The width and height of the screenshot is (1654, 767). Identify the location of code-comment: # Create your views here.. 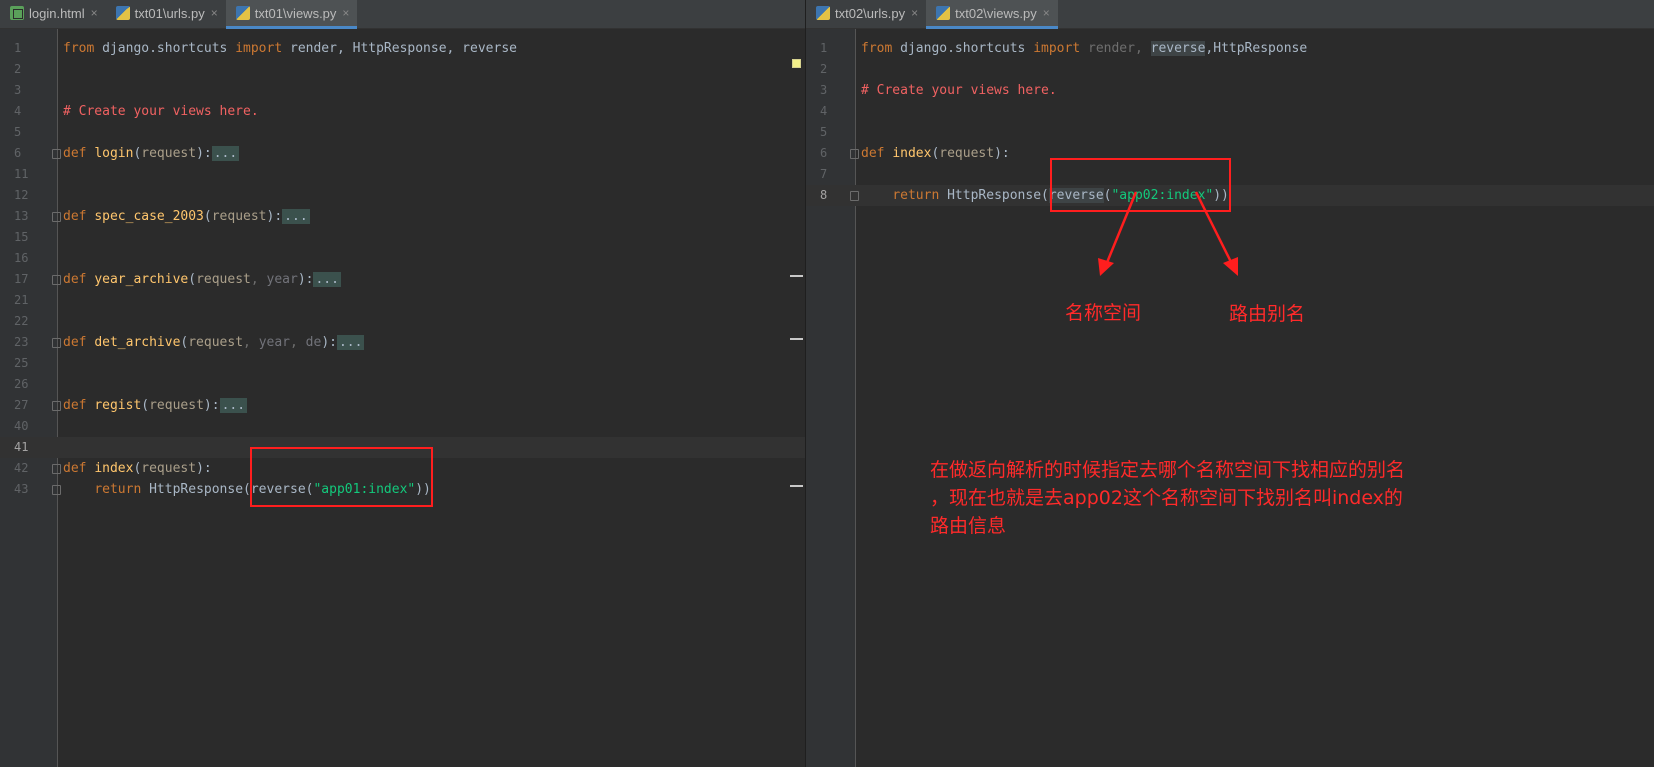
(161, 111).